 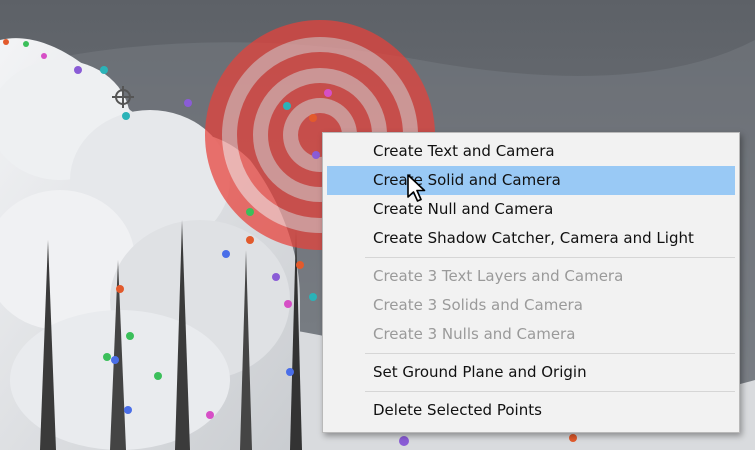 What do you see at coordinates (531, 151) in the screenshot?
I see `menu-item-create-text-and-camera: Create Text and Camera` at bounding box center [531, 151].